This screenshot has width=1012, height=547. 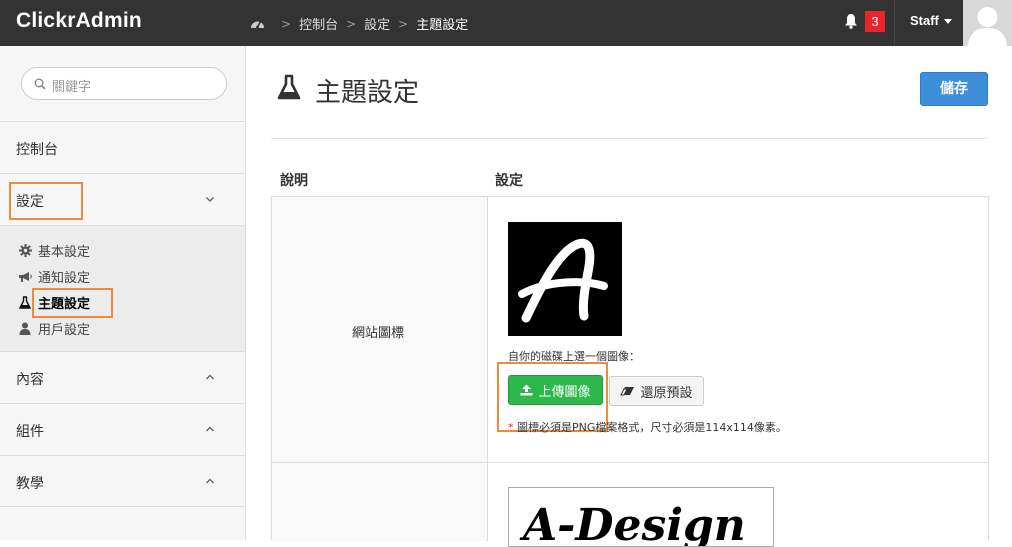 I want to click on submenu-item-notification-settings: 通知設定, so click(x=54, y=276).